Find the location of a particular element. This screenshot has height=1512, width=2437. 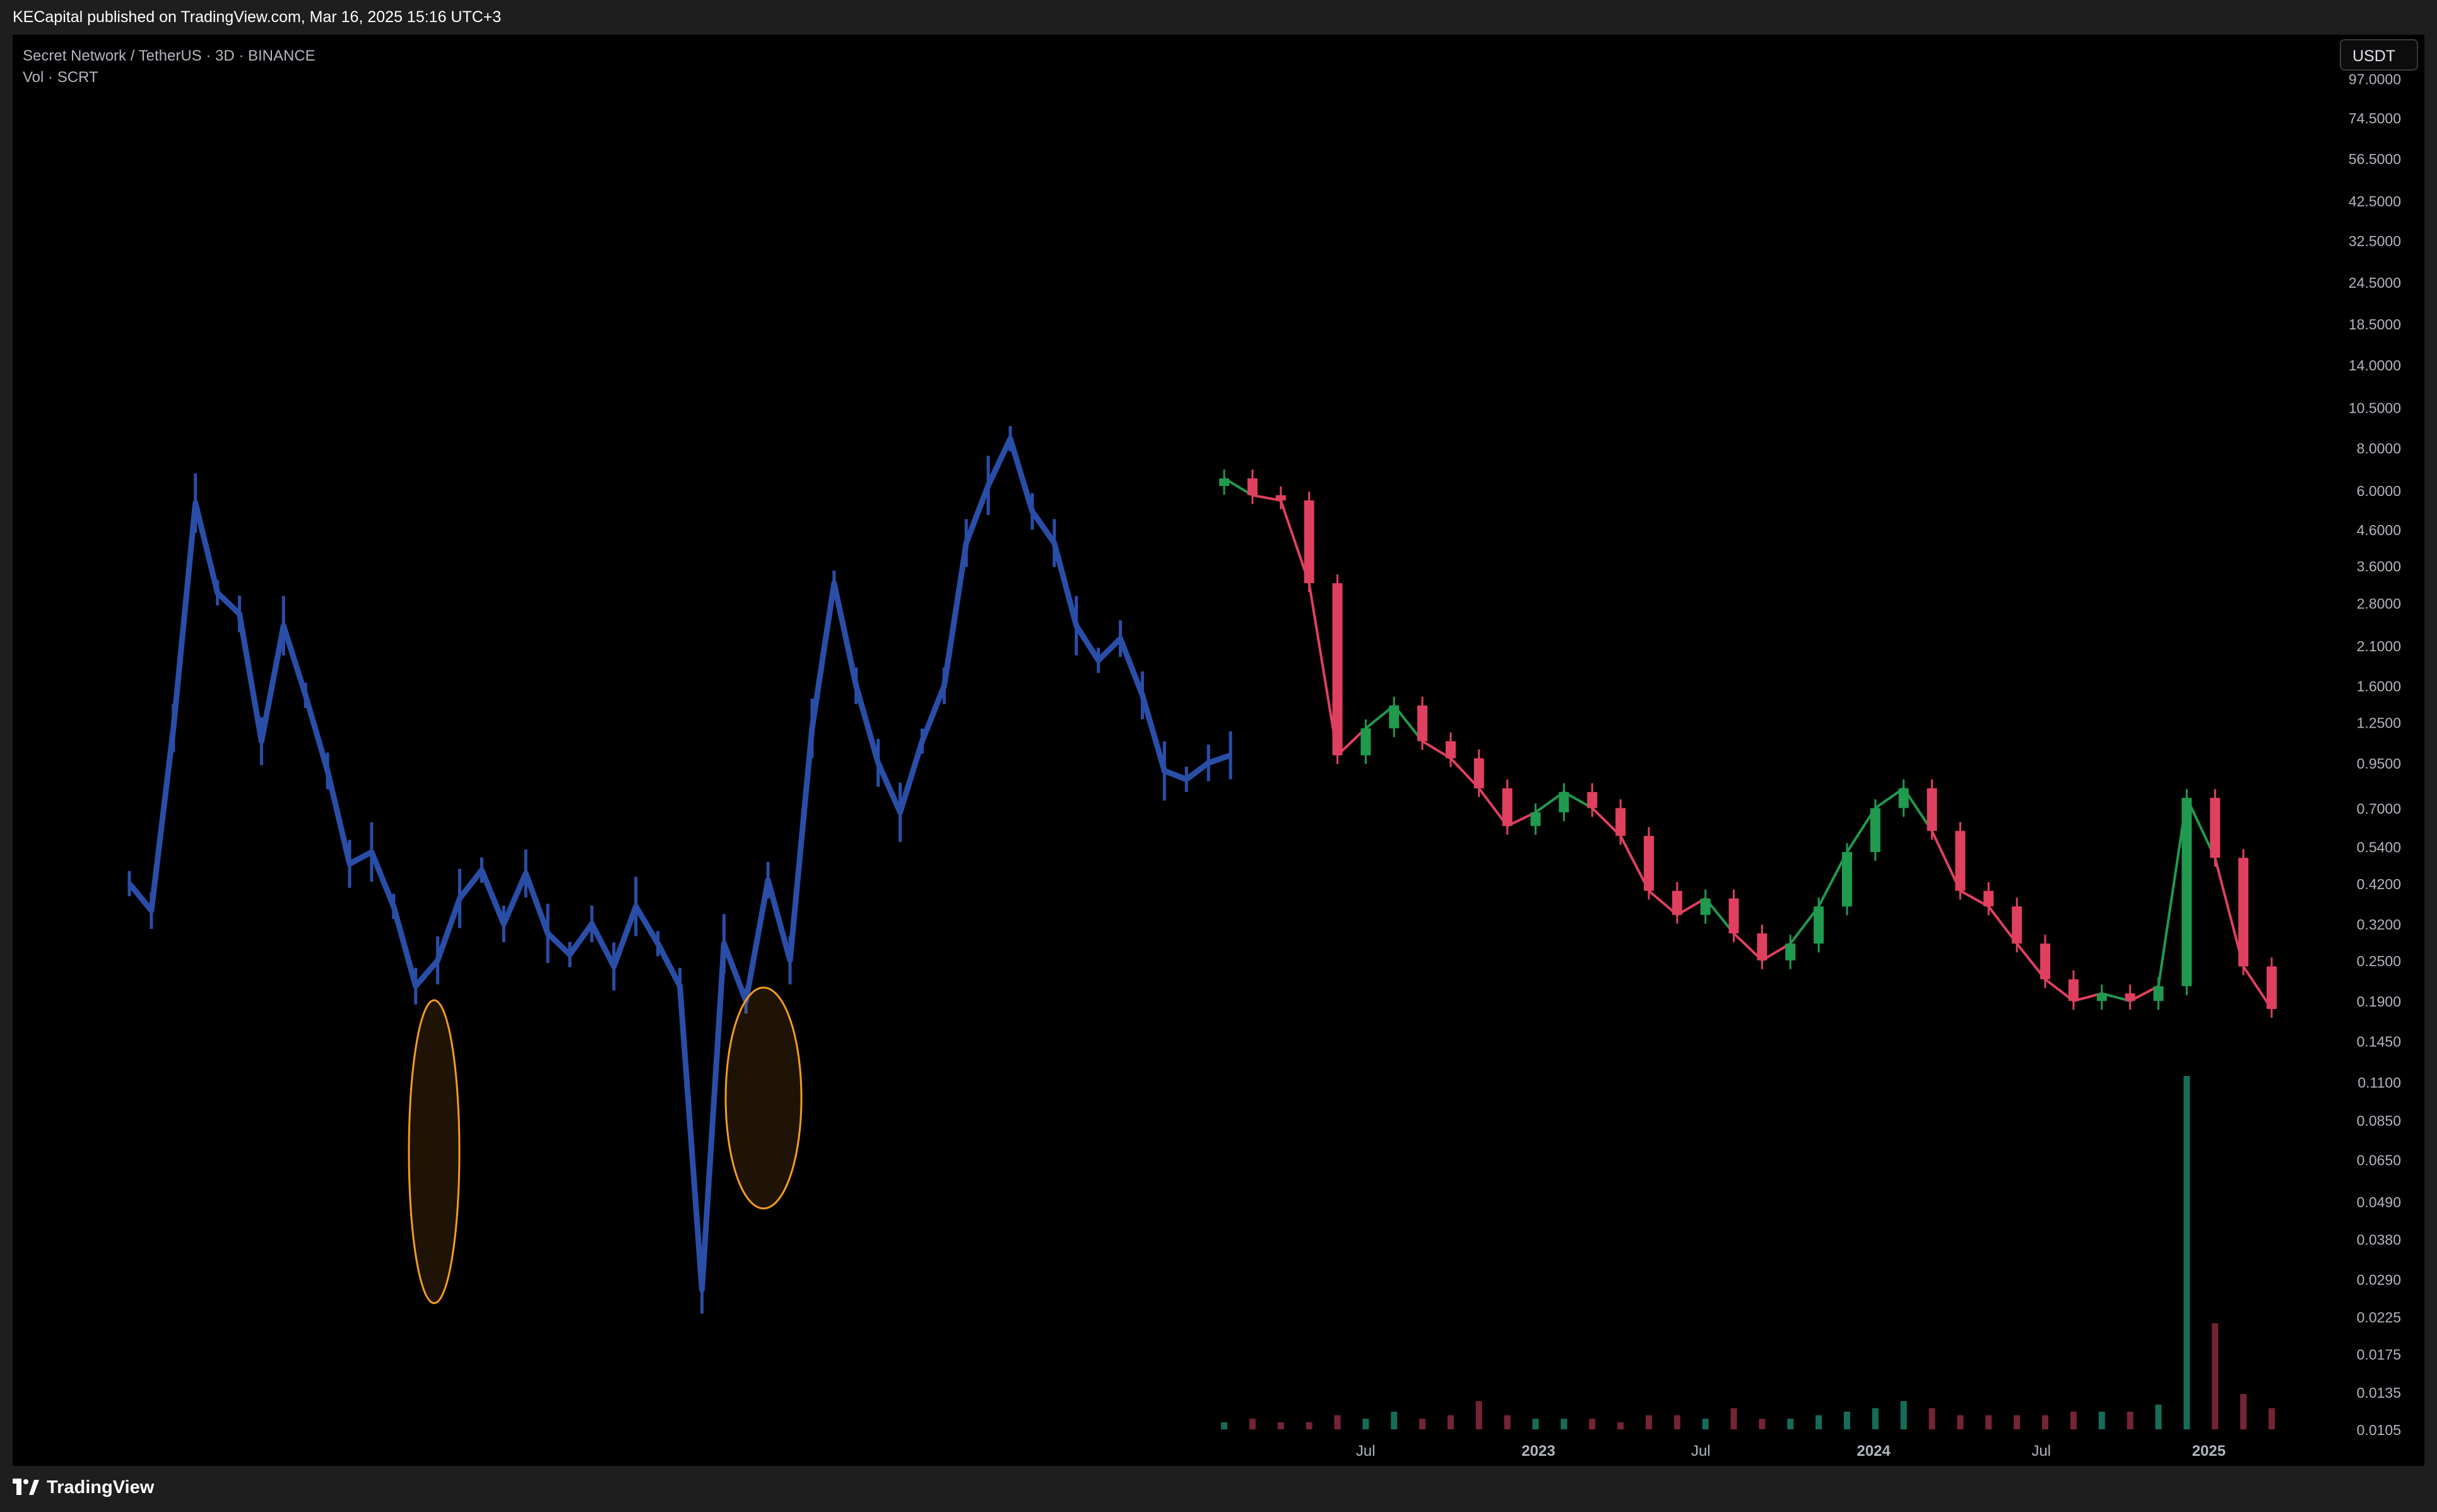

y-tick-label: 14.0000 is located at coordinates (2375, 366).